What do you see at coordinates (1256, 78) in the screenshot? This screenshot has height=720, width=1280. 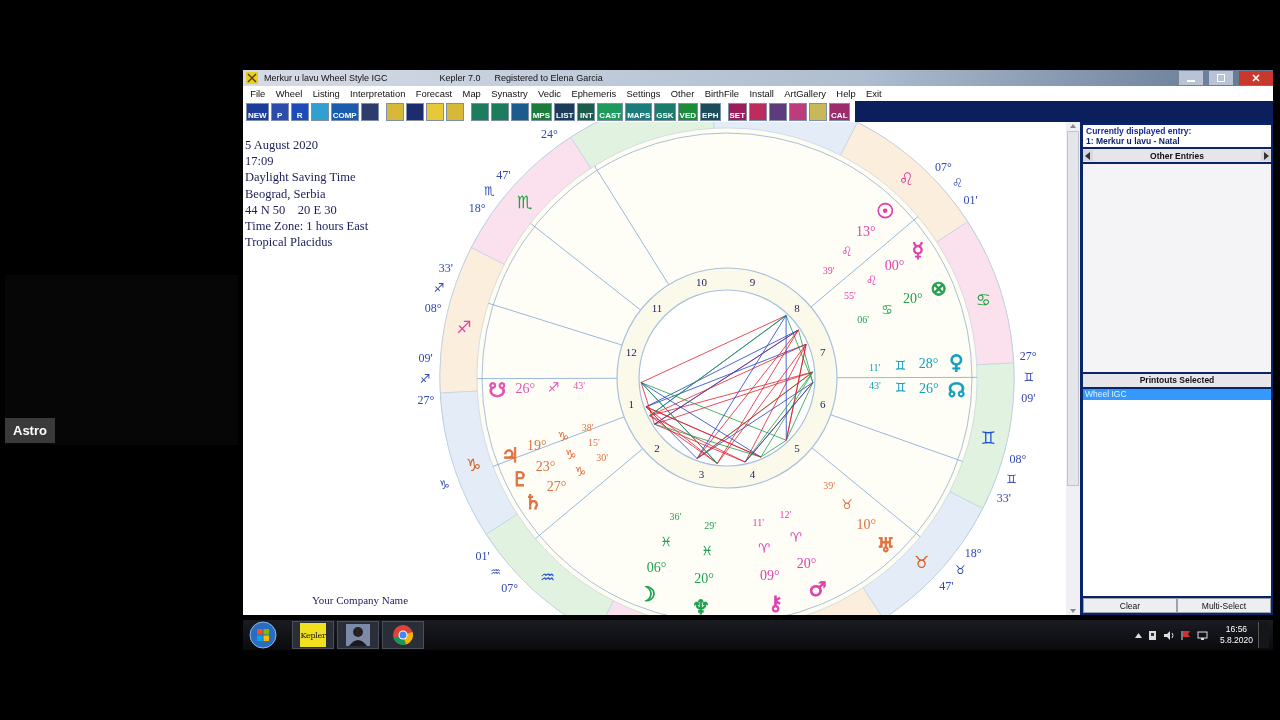 I see `close-button` at bounding box center [1256, 78].